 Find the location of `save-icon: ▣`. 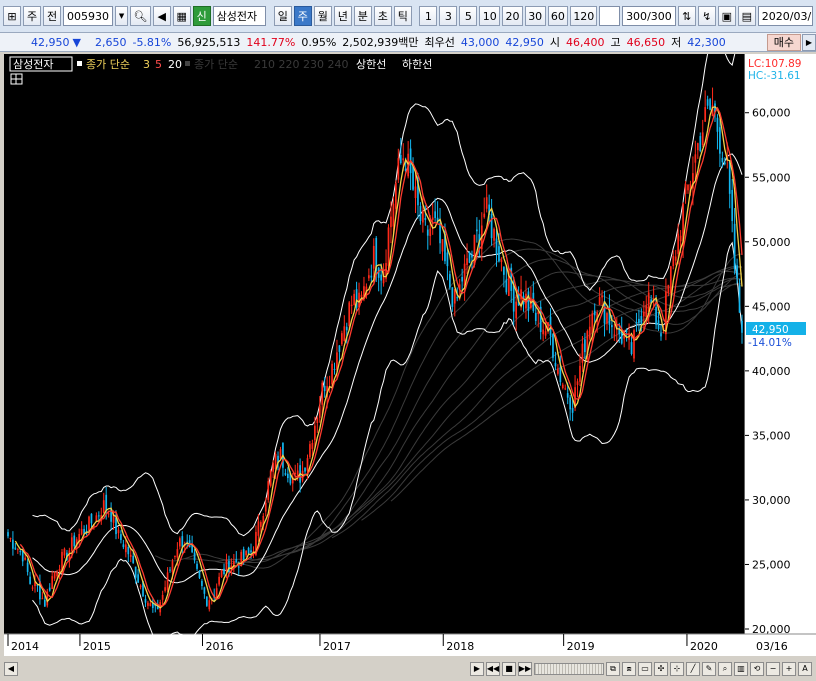

save-icon: ▣ is located at coordinates (726, 16).